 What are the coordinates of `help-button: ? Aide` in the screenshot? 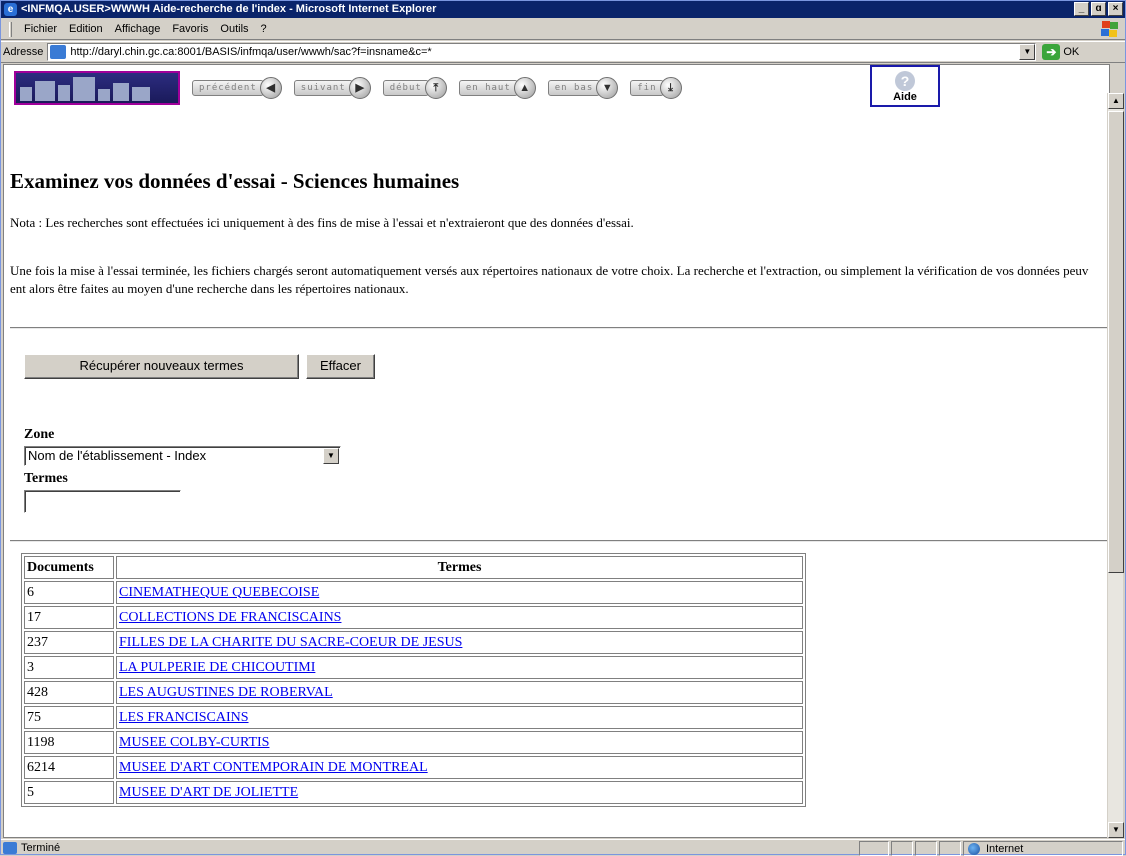 It's located at (905, 86).